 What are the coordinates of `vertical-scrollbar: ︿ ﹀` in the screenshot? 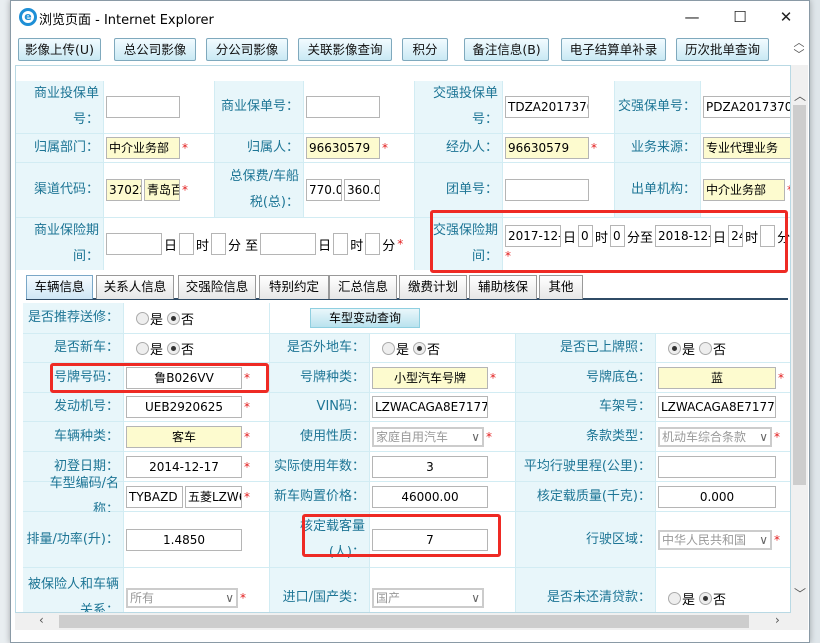 It's located at (799, 339).